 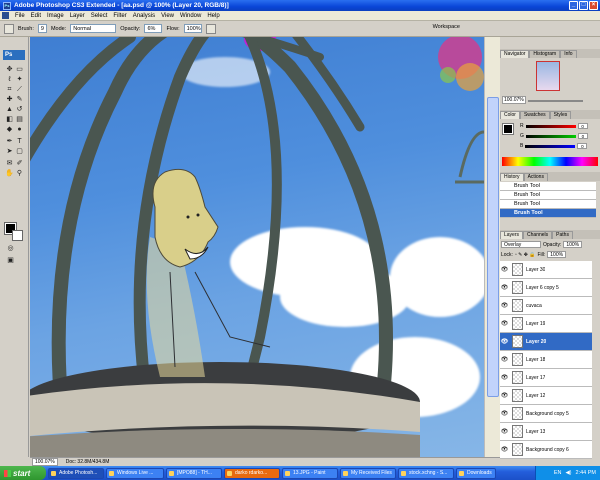 I want to click on color-foreground-swatch, so click(x=508, y=129).